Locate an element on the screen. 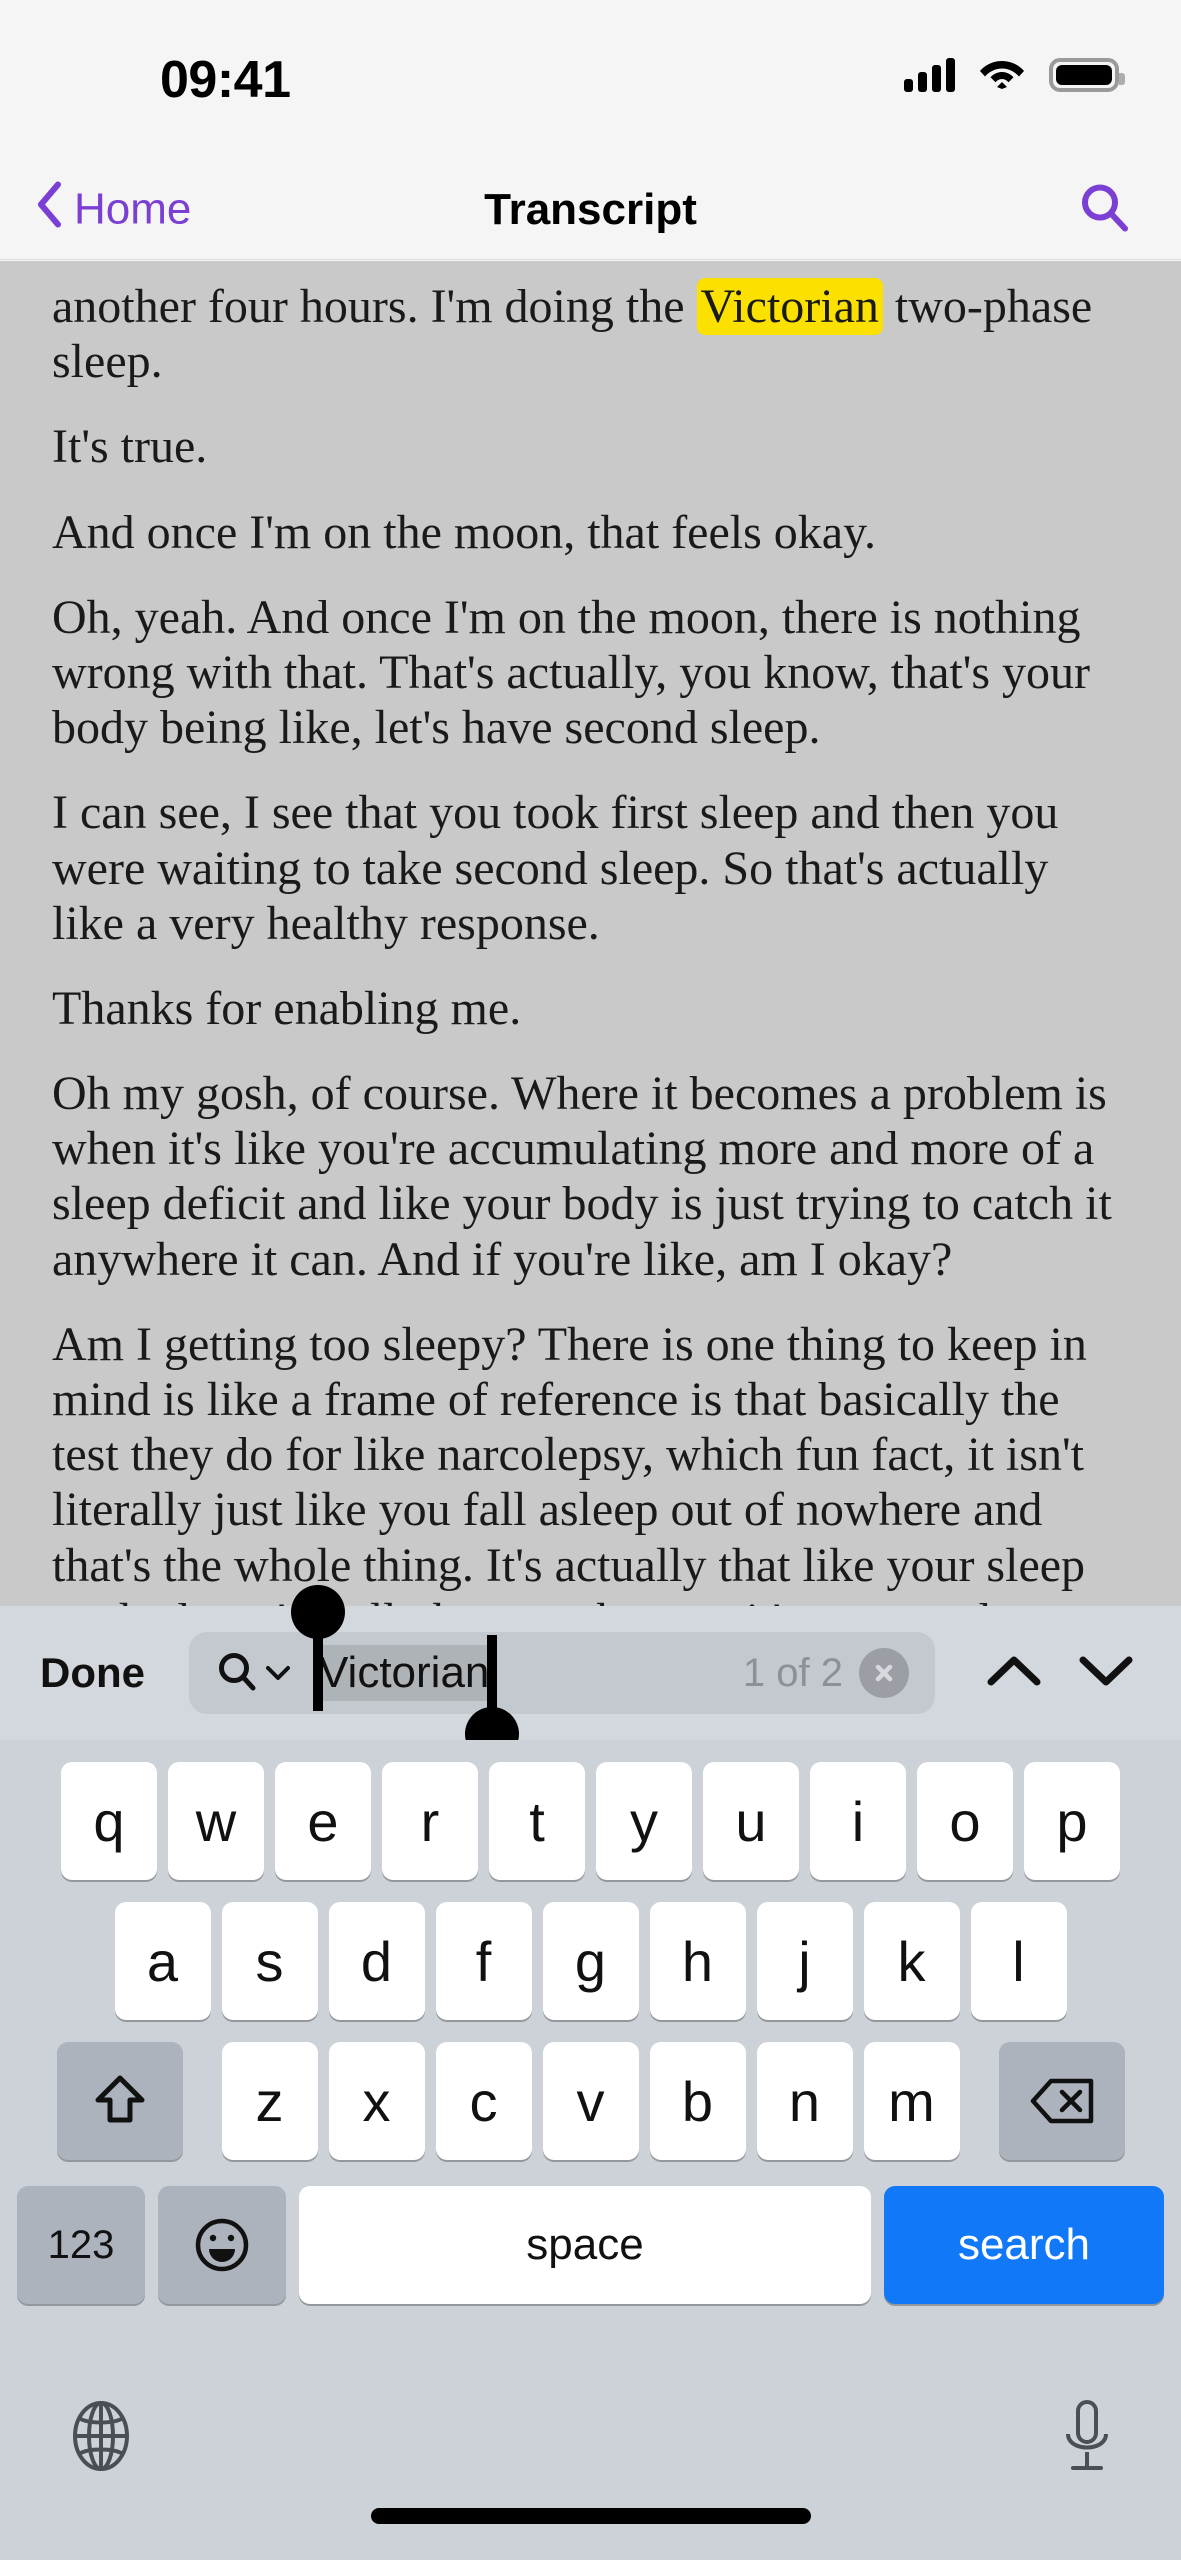 The image size is (1181, 2560). key-c: c is located at coordinates (483, 2101).